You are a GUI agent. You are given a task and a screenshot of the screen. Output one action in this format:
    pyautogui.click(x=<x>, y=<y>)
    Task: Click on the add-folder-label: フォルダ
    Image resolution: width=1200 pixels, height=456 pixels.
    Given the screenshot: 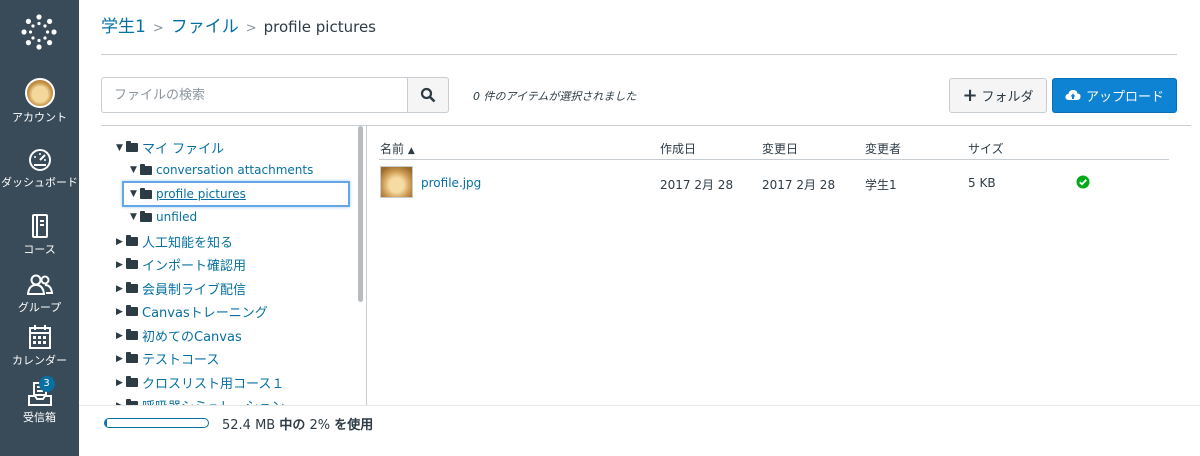 What is the action you would take?
    pyautogui.click(x=1007, y=97)
    